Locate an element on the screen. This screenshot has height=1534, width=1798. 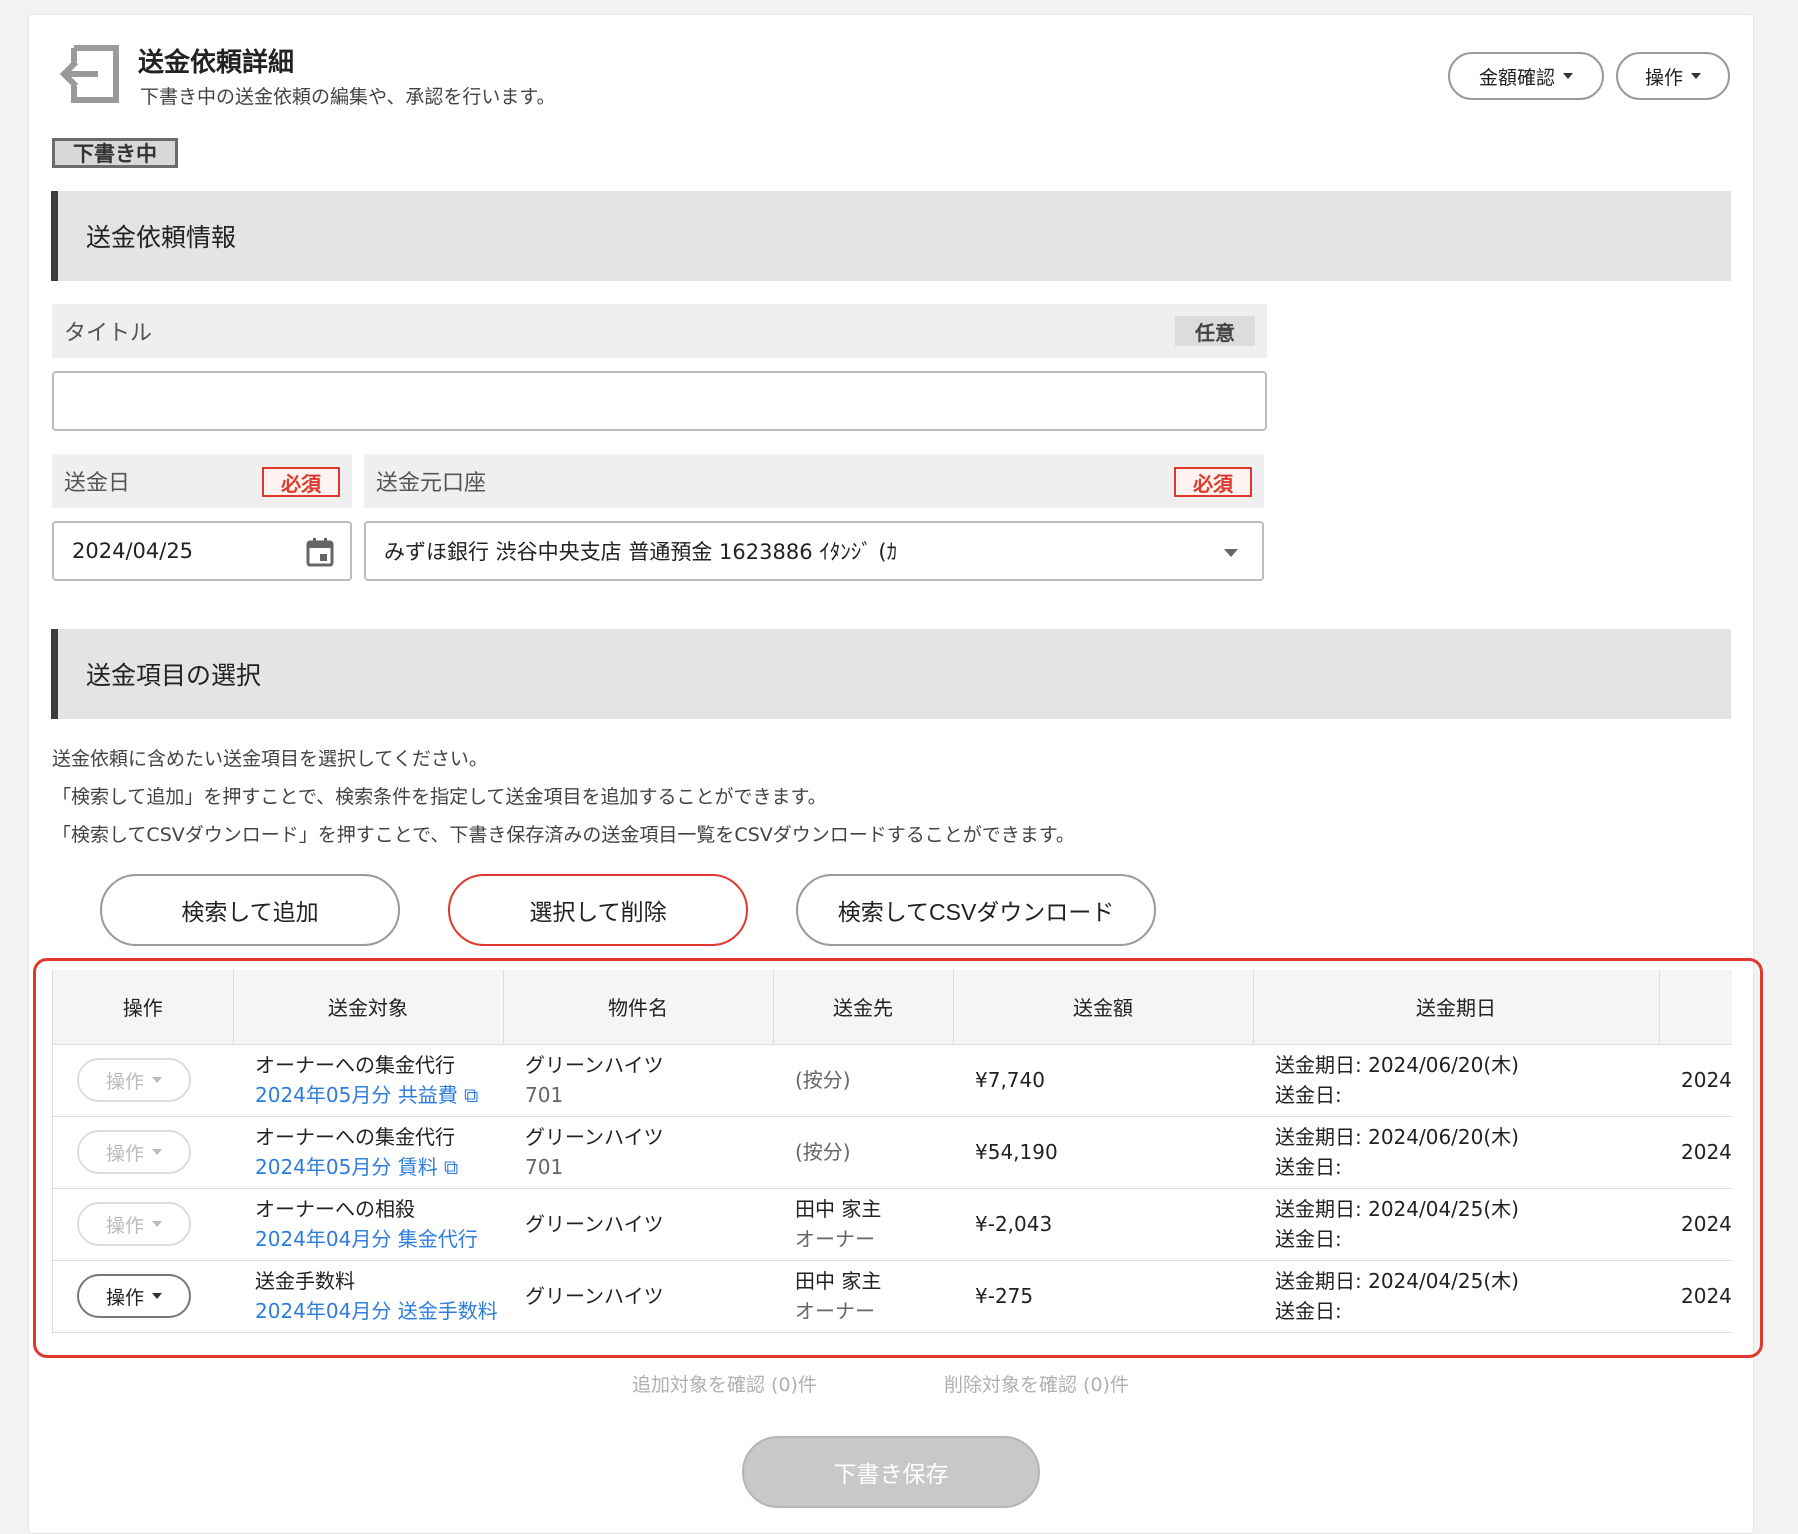
row-target-link: 2024年05月分 賃料 ⧉ is located at coordinates (379, 1167).